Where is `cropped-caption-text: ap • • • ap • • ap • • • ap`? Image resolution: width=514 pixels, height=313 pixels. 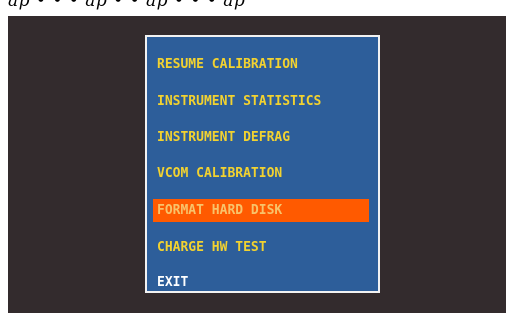
cropped-caption-text: ap • • • ap • • ap • • • ap is located at coordinates (127, 5).